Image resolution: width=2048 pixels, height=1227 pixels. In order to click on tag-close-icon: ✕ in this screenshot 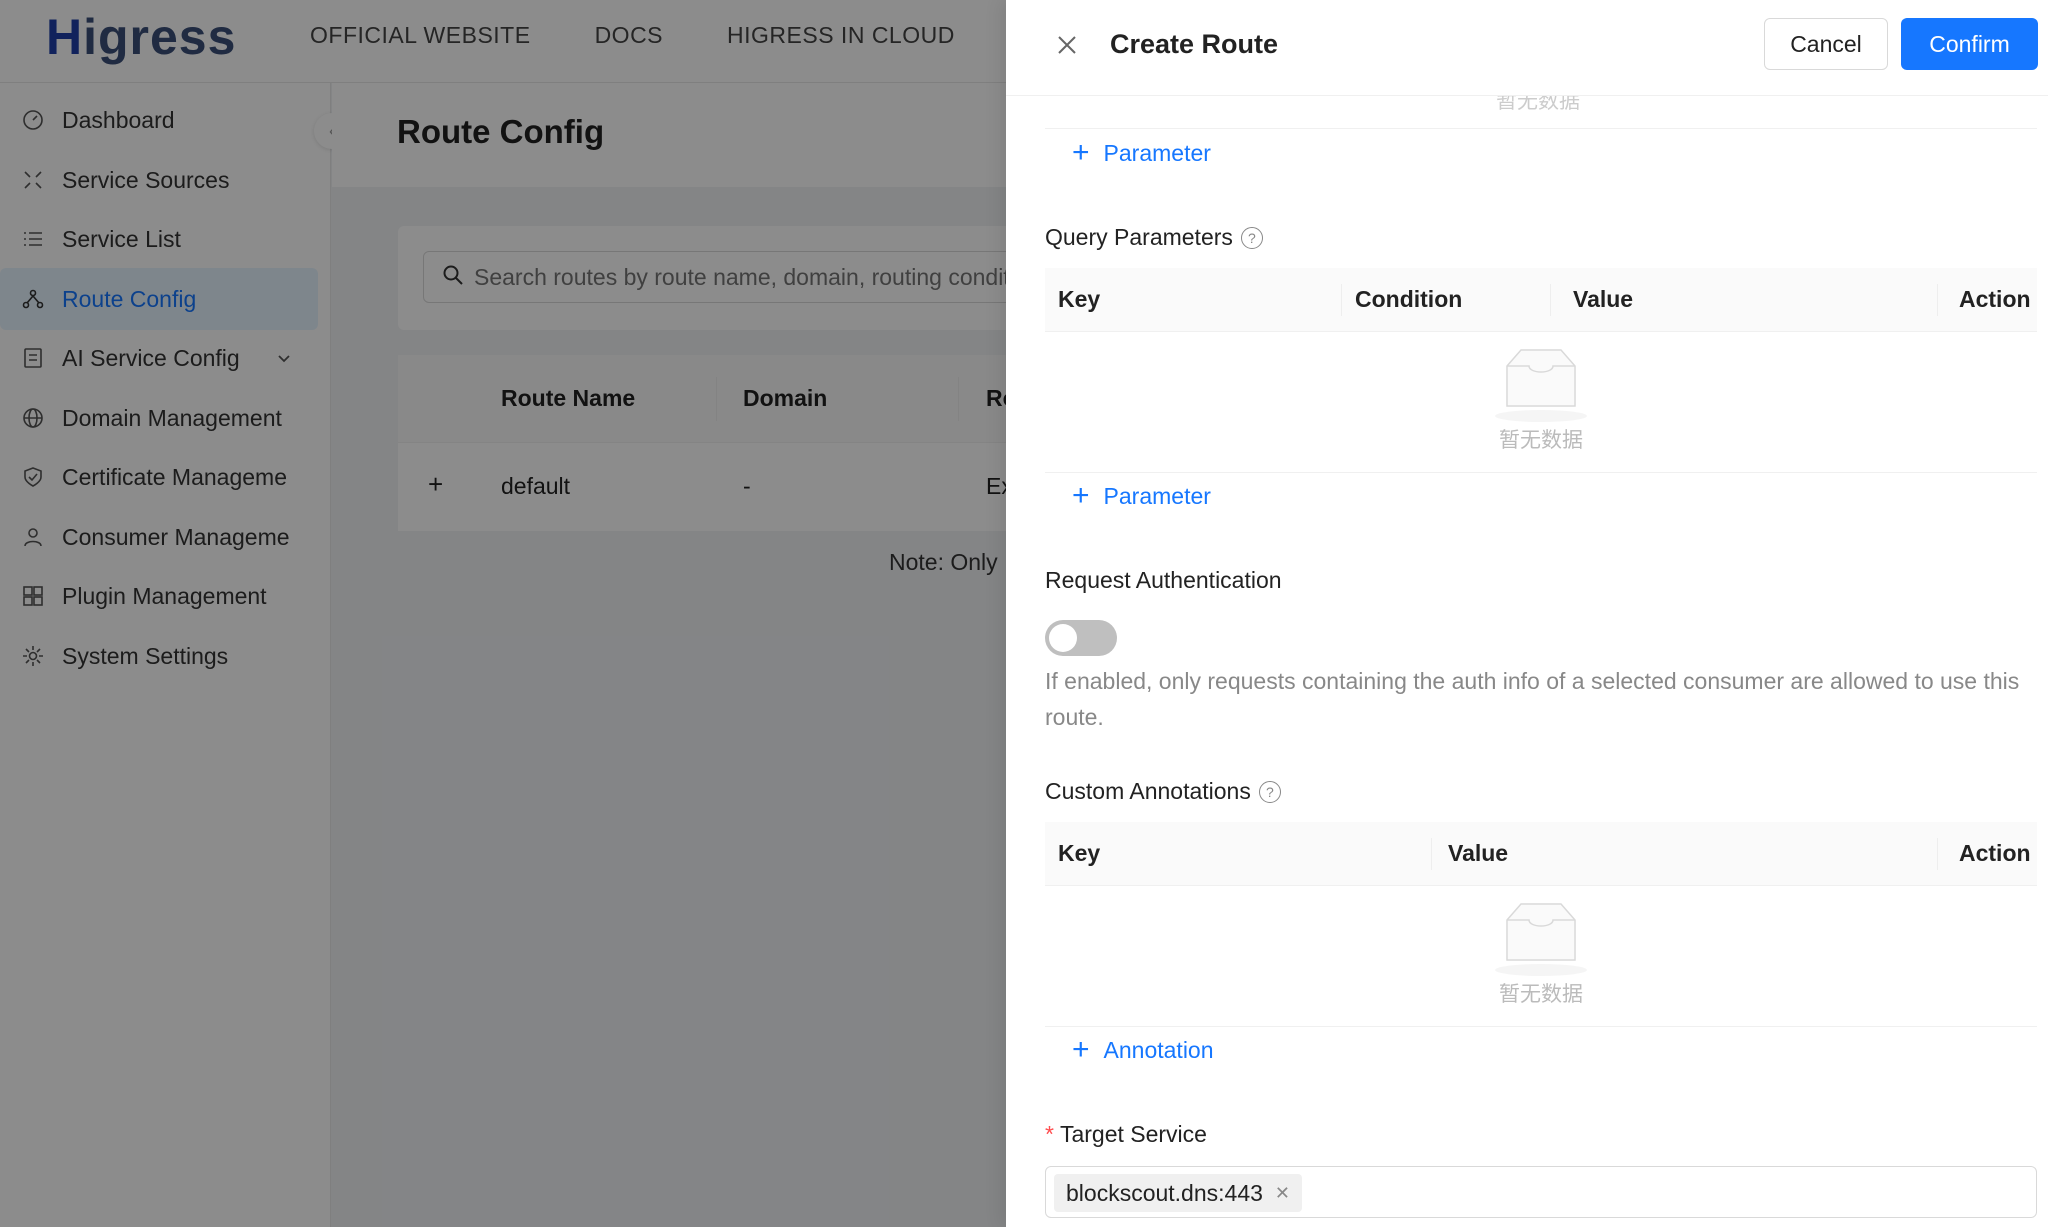, I will do `click(1282, 1193)`.